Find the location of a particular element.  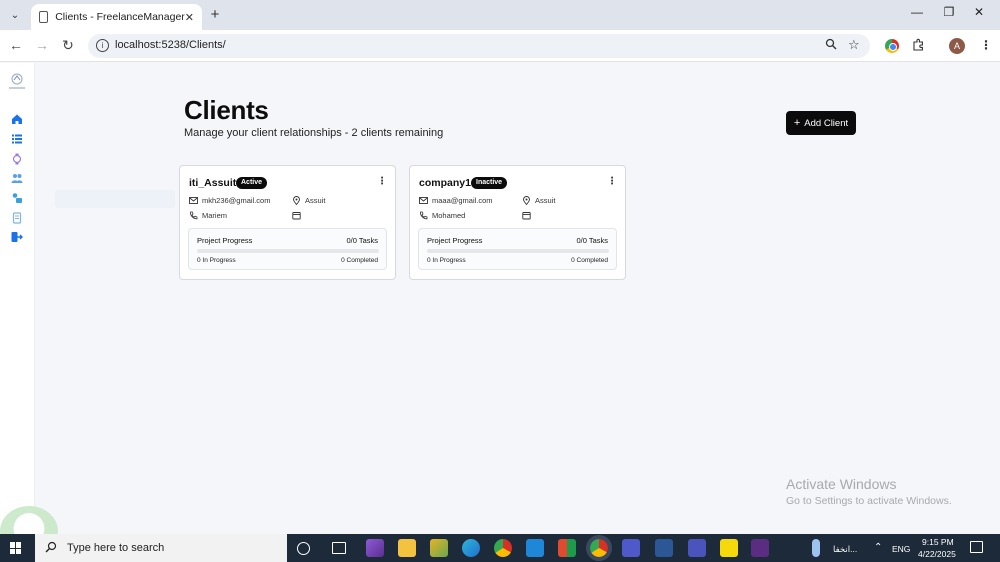

reload-icon: ↻ is located at coordinates (68, 45).